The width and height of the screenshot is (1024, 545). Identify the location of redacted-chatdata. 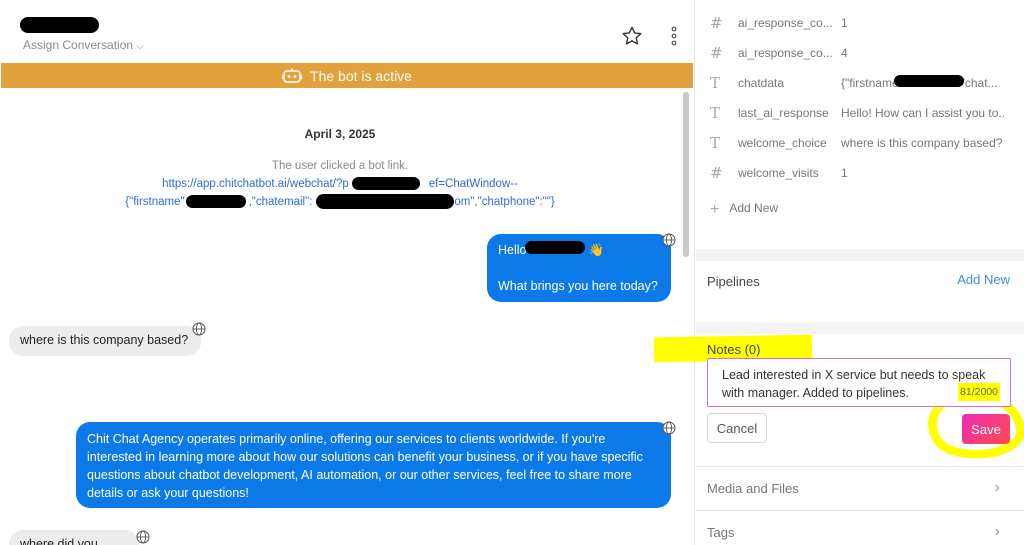
(929, 81).